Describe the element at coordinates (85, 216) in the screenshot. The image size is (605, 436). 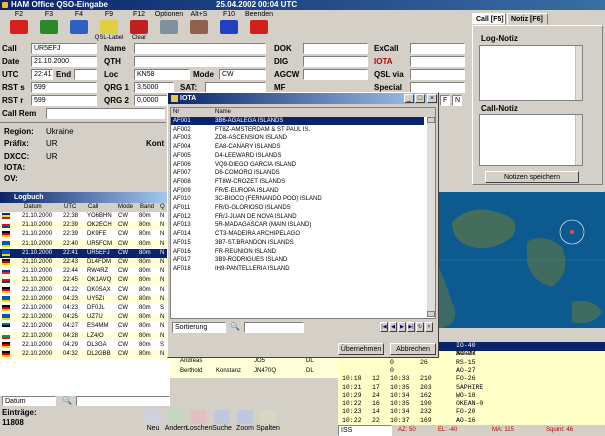
I see `table-row: 21.10.2000 22:38 YO6BHN CW 80m N` at that location.